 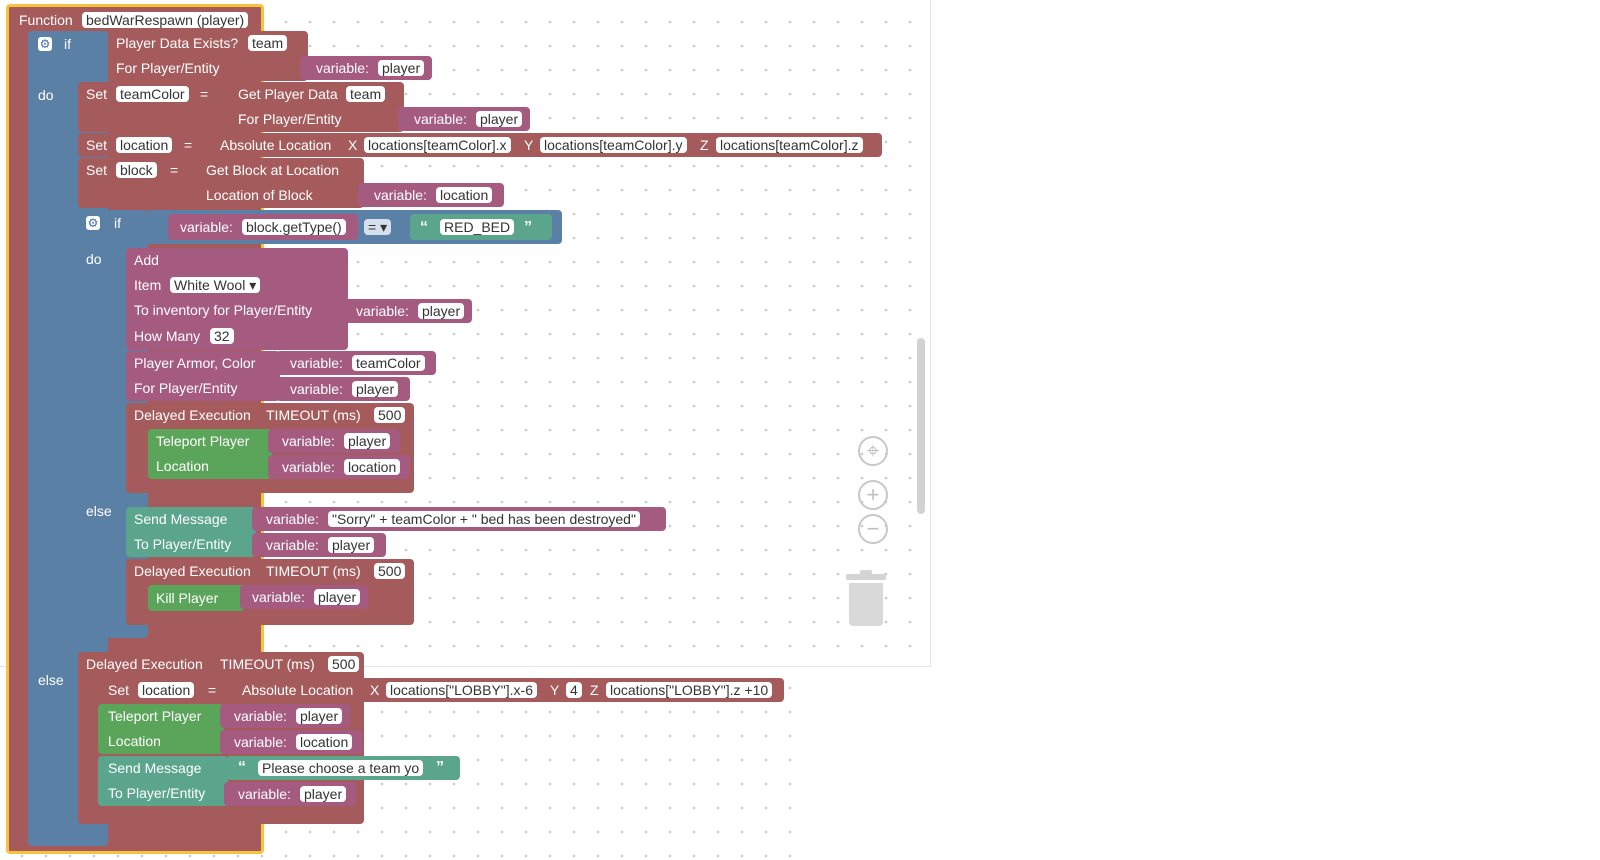 I want to click on z-value-field: locations["LOBBY"].z +10, so click(x=689, y=690).